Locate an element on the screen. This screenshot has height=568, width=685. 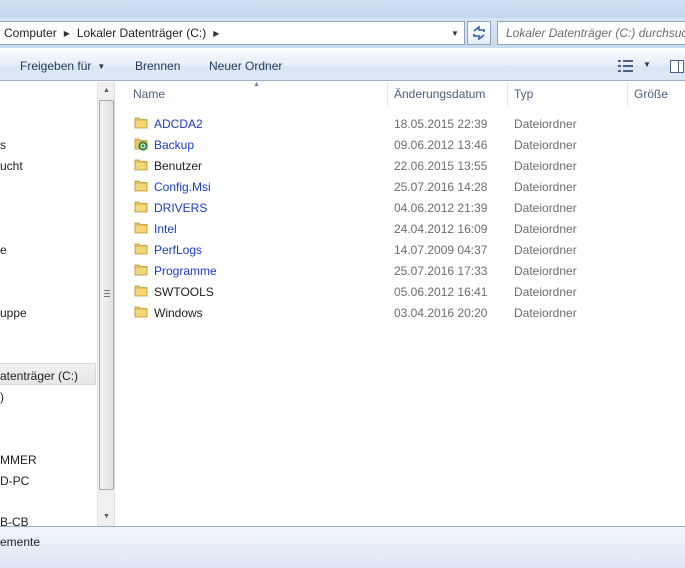
file-row: Windows 03.04.2016 20:20 Dateiordner is located at coordinates (400, 312).